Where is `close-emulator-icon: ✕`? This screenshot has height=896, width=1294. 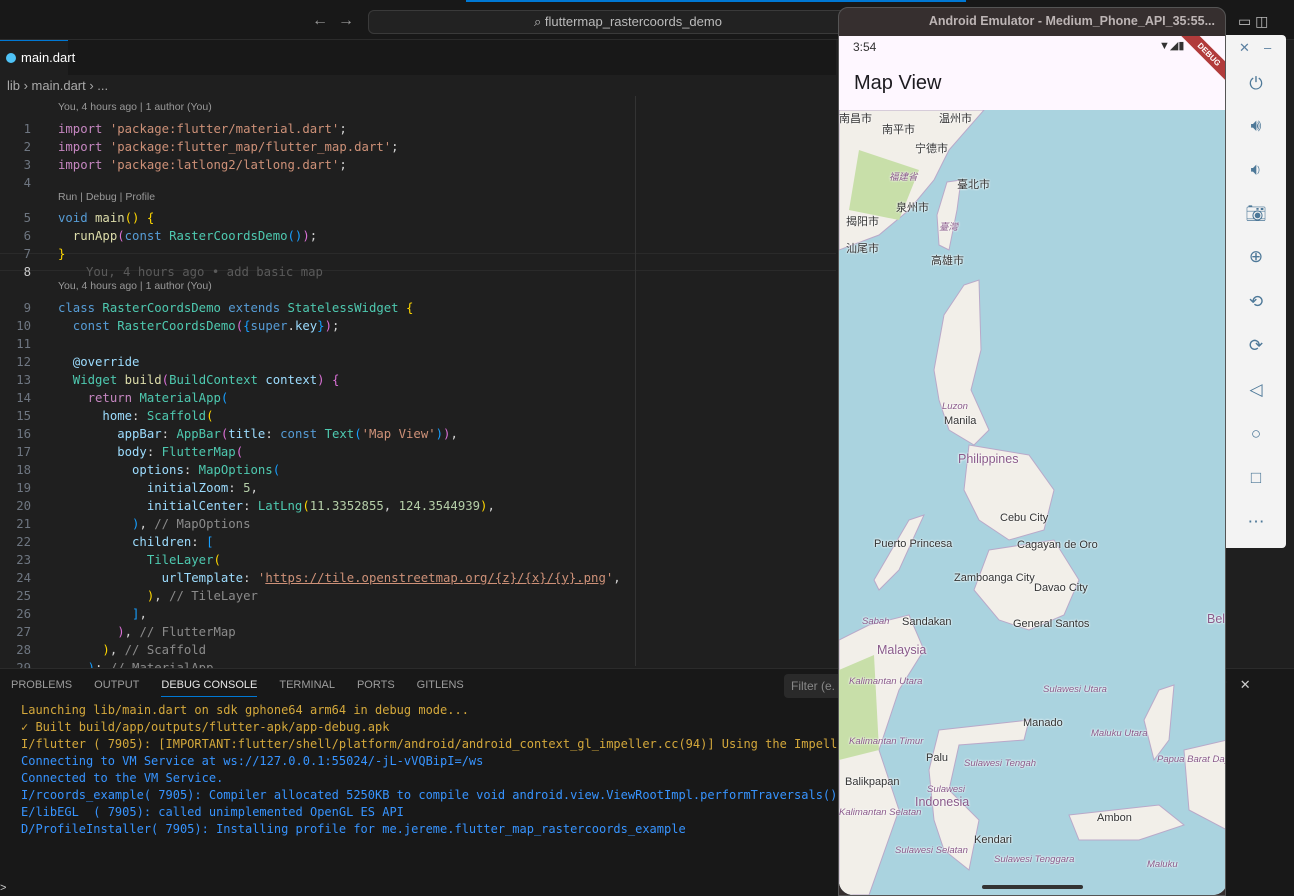 close-emulator-icon: ✕ is located at coordinates (1244, 48).